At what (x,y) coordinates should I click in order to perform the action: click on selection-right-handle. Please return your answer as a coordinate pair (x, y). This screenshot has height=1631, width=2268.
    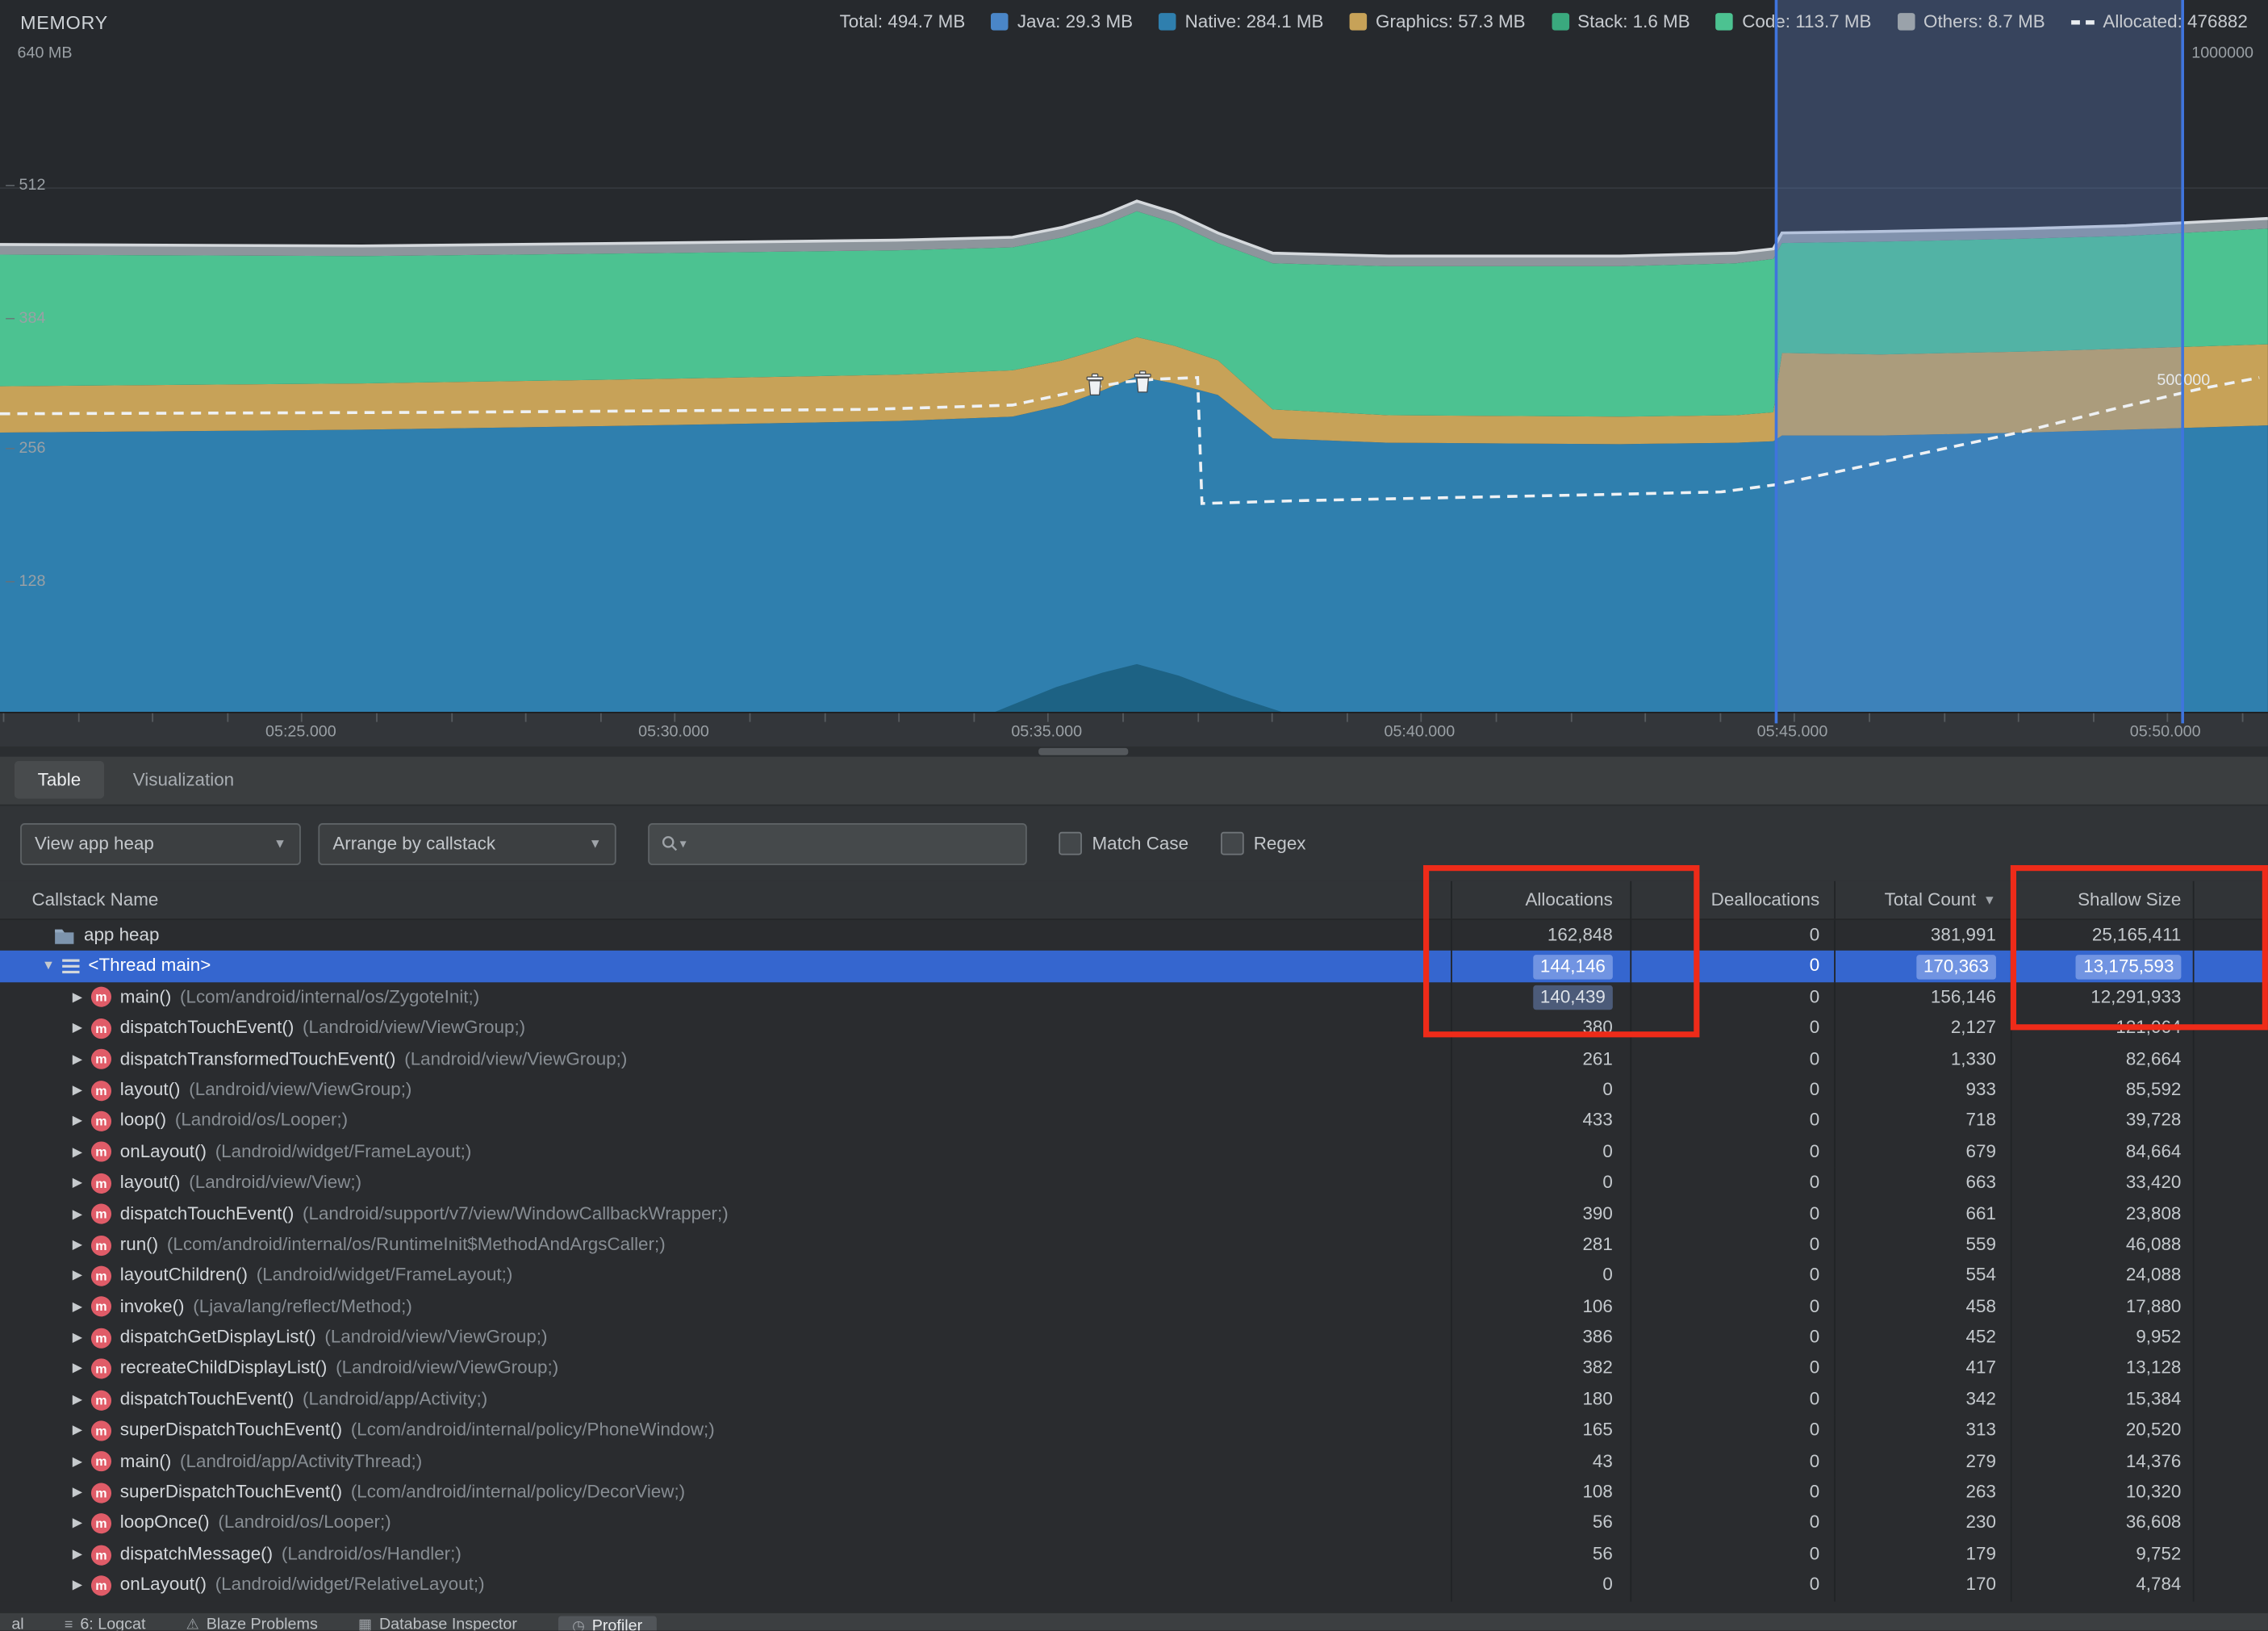
    Looking at the image, I should click on (2182, 362).